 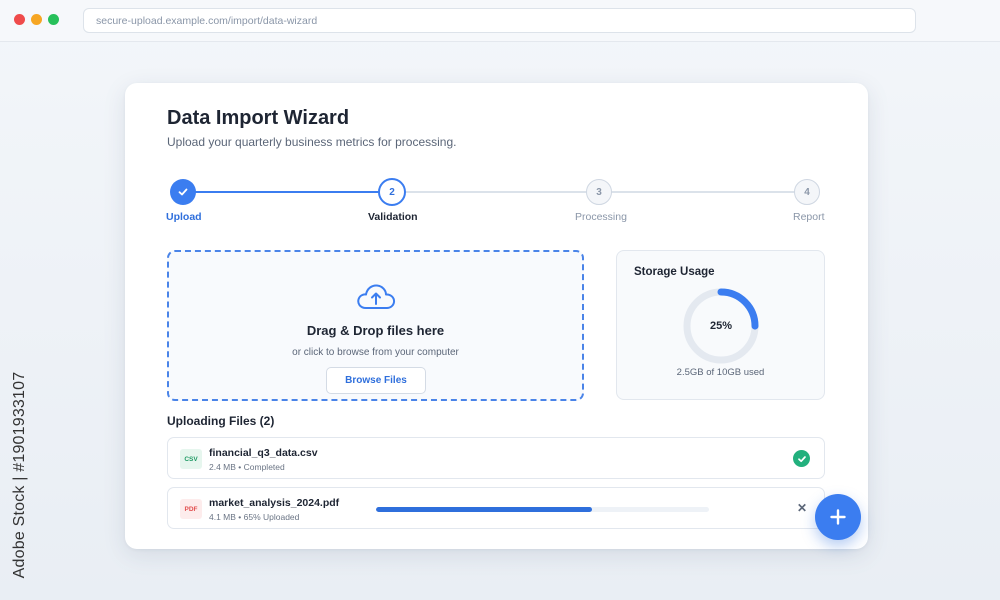 I want to click on minimize-window-dot, so click(x=36, y=19).